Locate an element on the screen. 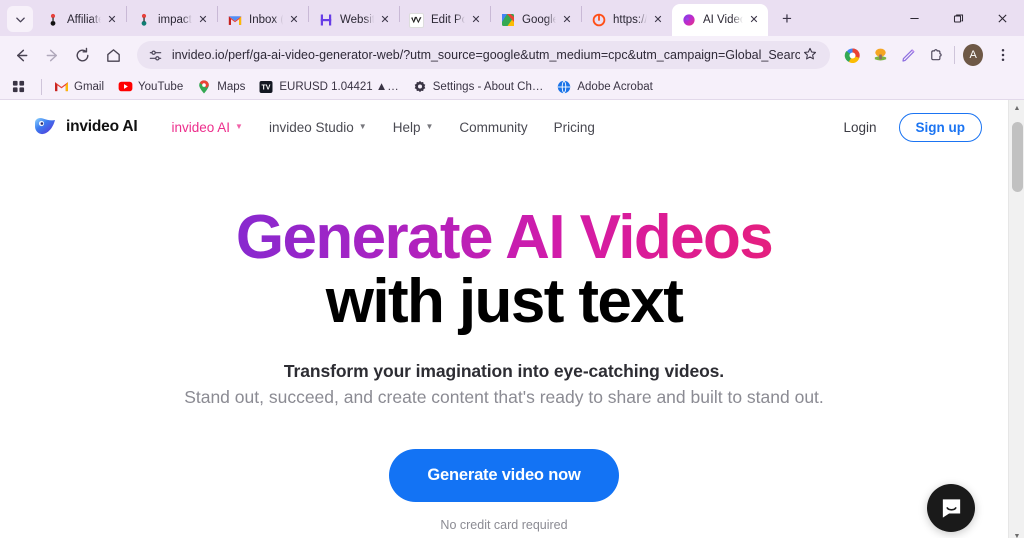  gmail-icon is located at coordinates (61, 87).